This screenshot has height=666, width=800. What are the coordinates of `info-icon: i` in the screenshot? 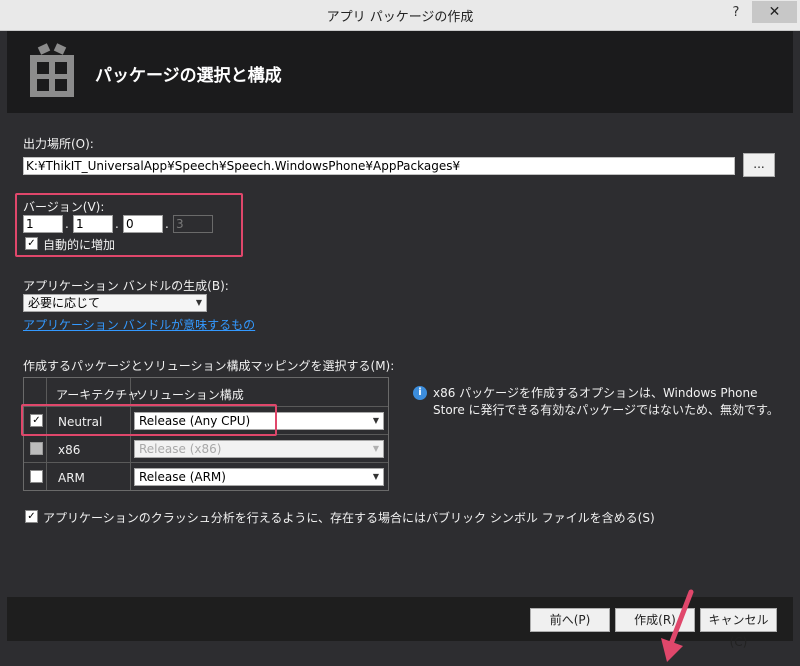 It's located at (420, 393).